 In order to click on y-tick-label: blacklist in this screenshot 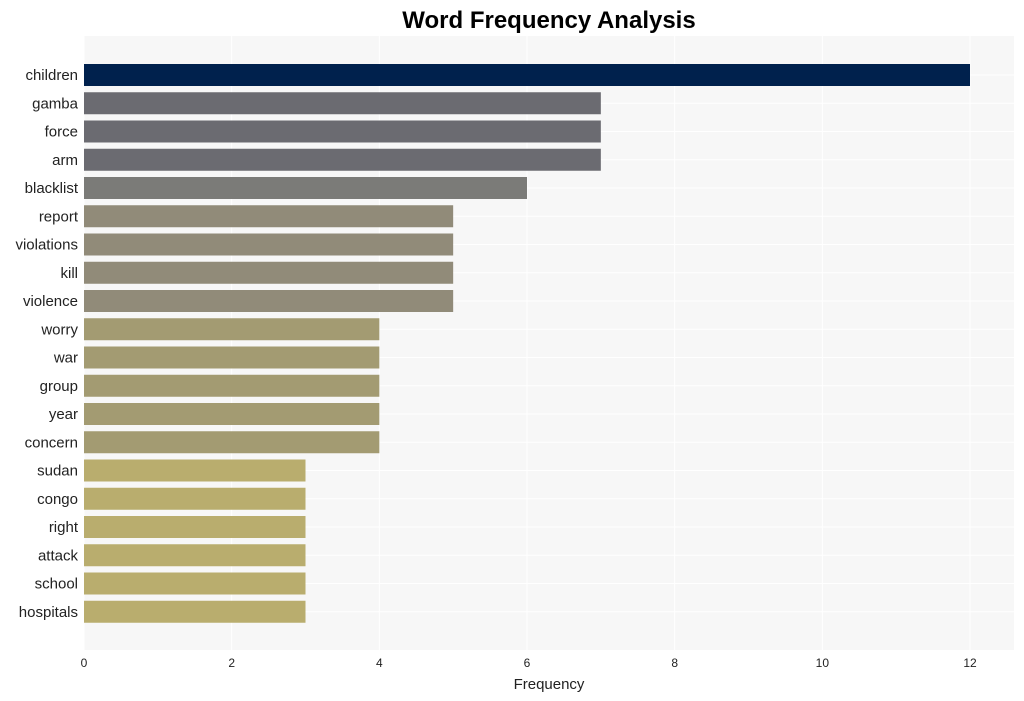, I will do `click(52, 188)`.